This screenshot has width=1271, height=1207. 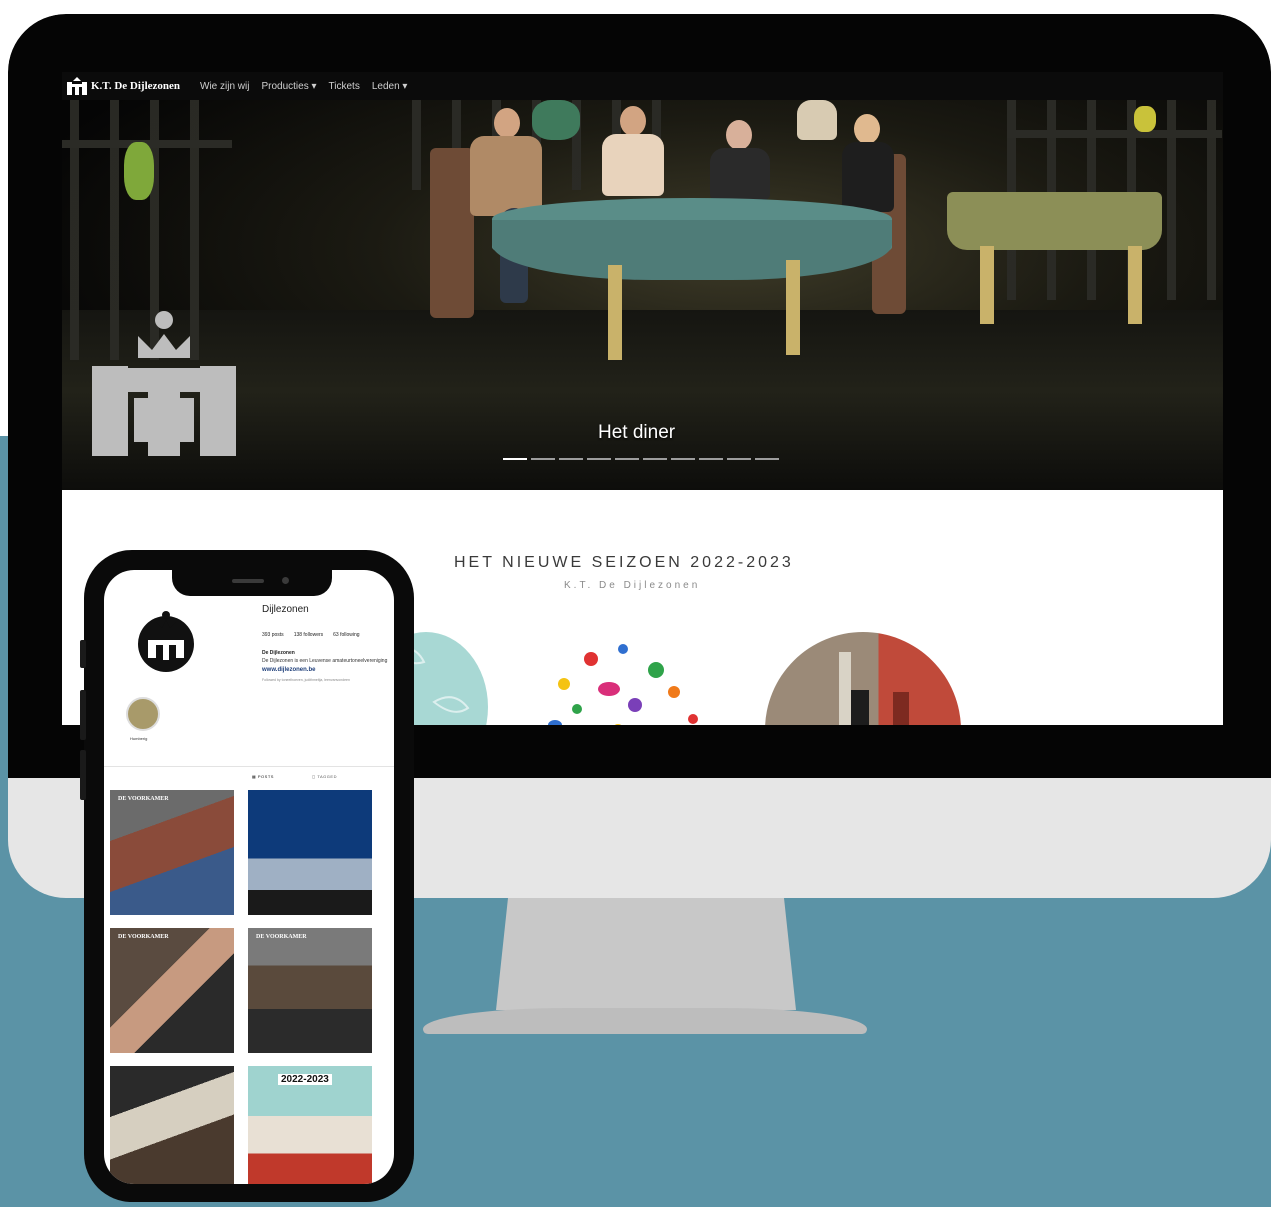 I want to click on tab-tagged: ◻ TAGGED, so click(x=324, y=776).